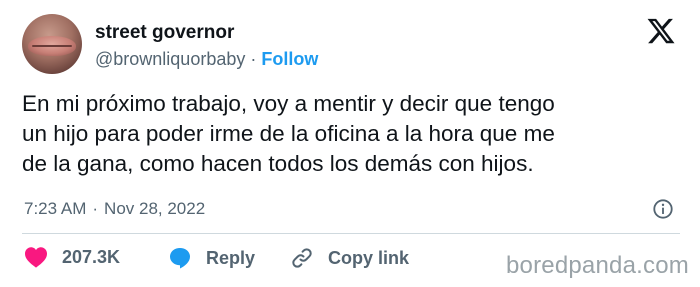  What do you see at coordinates (155, 208) in the screenshot?
I see `tweet-date: Nov 28, 2022` at bounding box center [155, 208].